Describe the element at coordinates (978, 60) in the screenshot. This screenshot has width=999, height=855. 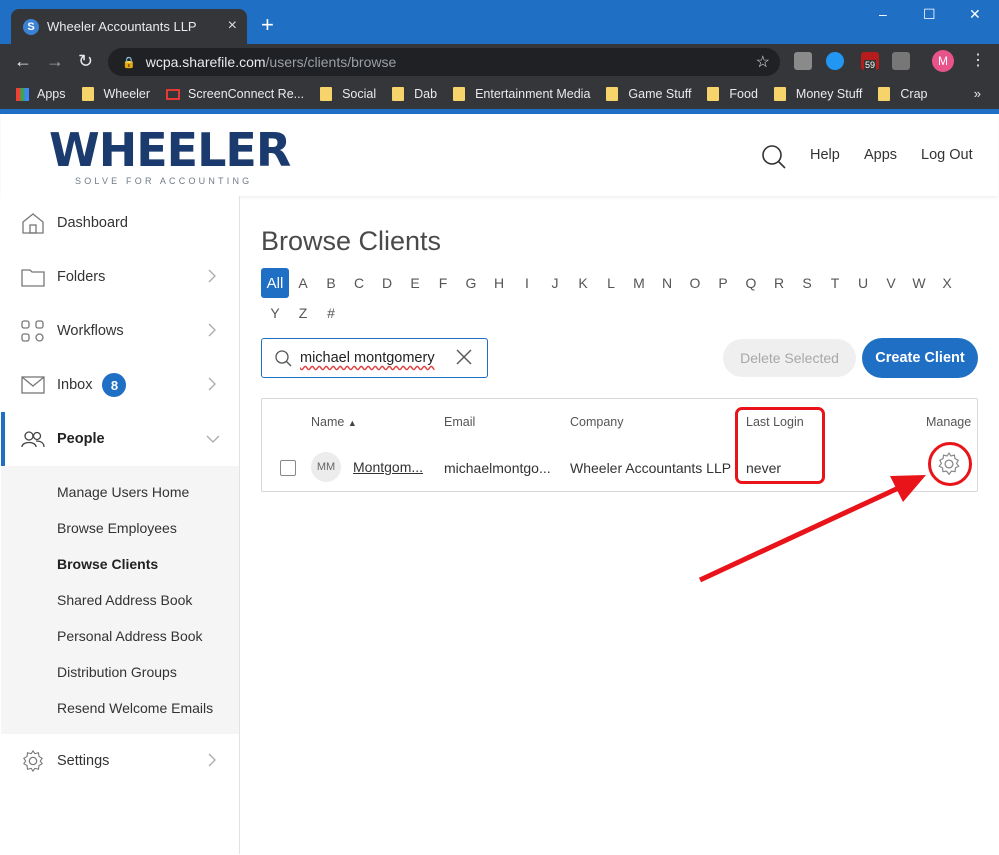
I see `browser-menu-icon: ⋮` at that location.